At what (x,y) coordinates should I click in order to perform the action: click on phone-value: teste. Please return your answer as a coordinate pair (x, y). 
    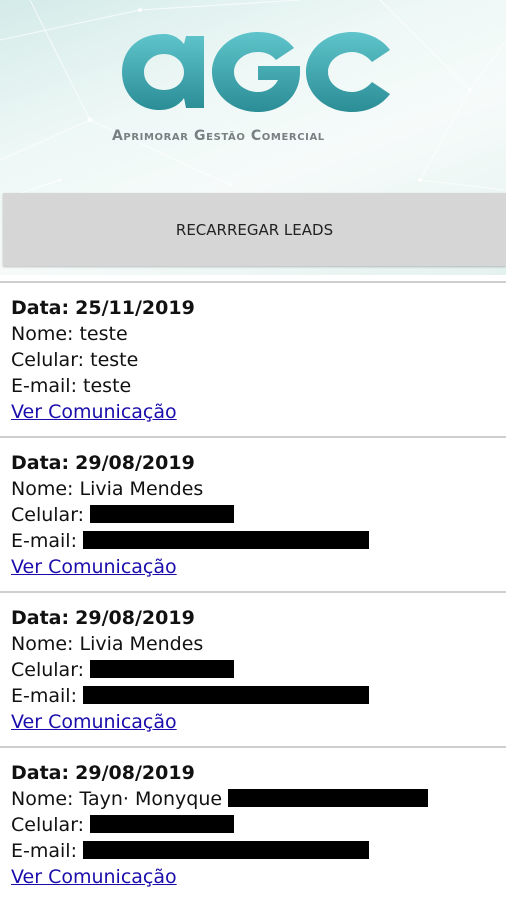
    Looking at the image, I should click on (114, 360).